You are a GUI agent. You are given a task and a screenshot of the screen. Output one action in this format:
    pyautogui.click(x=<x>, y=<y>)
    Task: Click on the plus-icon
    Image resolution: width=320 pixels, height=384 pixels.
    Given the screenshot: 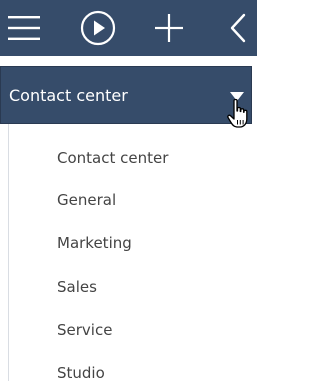 What is the action you would take?
    pyautogui.click(x=169, y=28)
    